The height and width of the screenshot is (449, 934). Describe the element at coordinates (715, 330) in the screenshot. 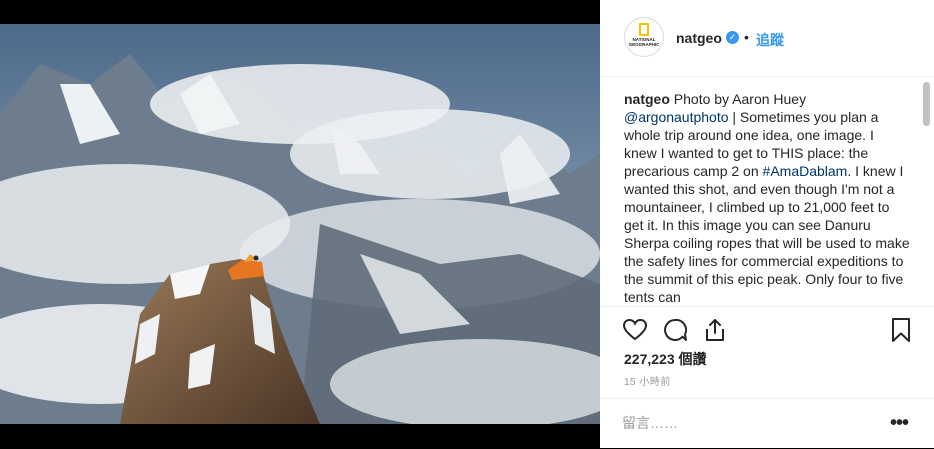

I see `share-icon` at that location.